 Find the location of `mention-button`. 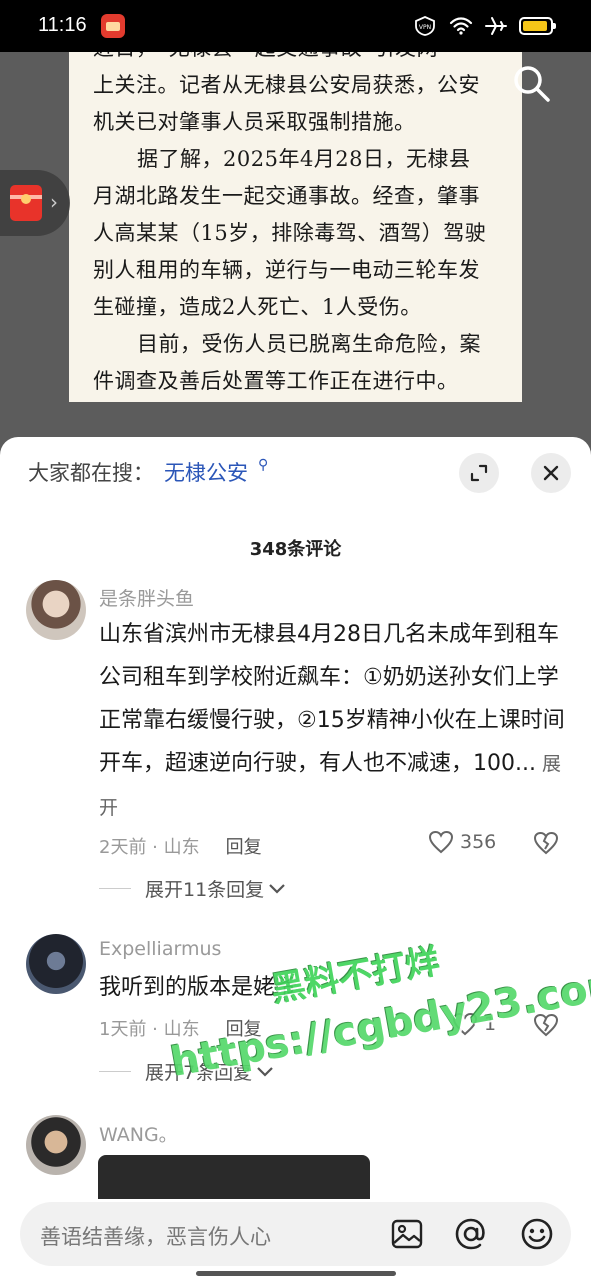

mention-button is located at coordinates (471, 1234).